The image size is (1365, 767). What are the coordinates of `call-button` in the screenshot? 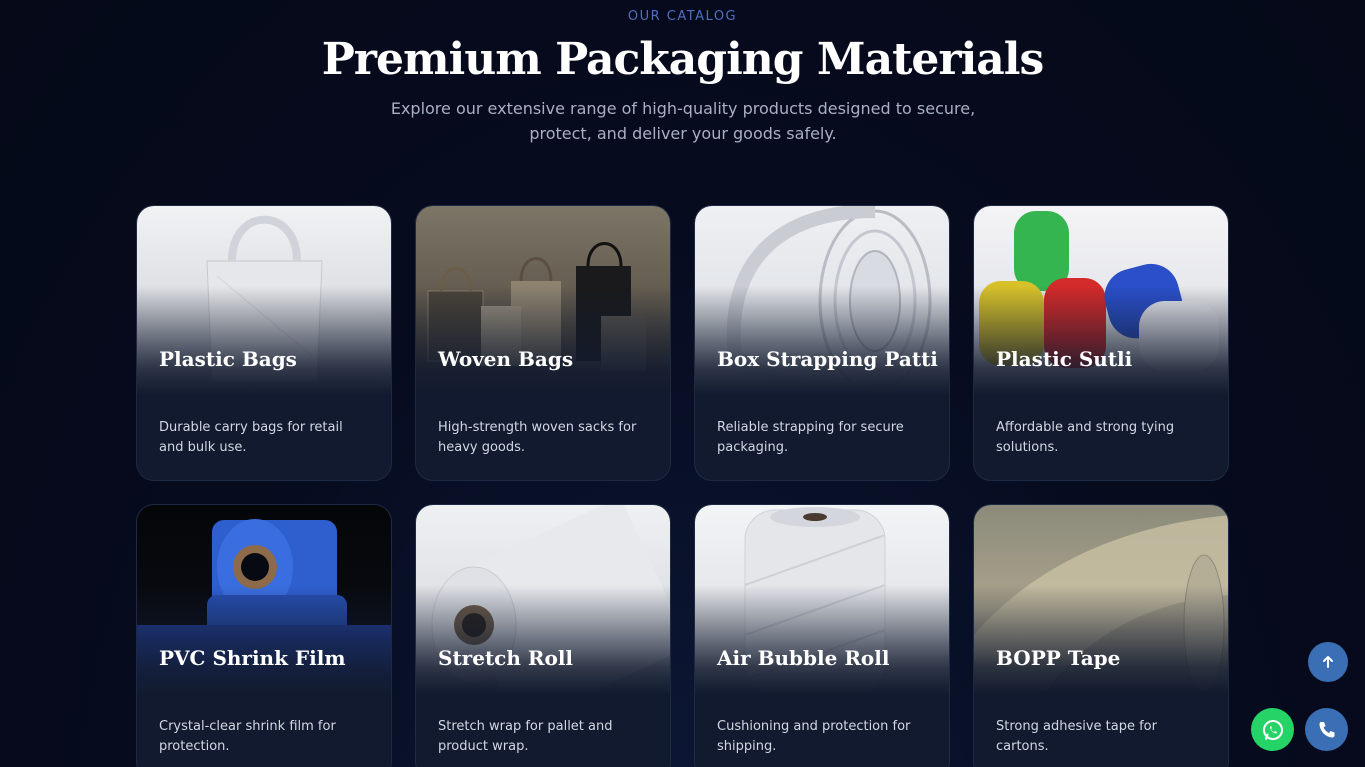 It's located at (1326, 729).